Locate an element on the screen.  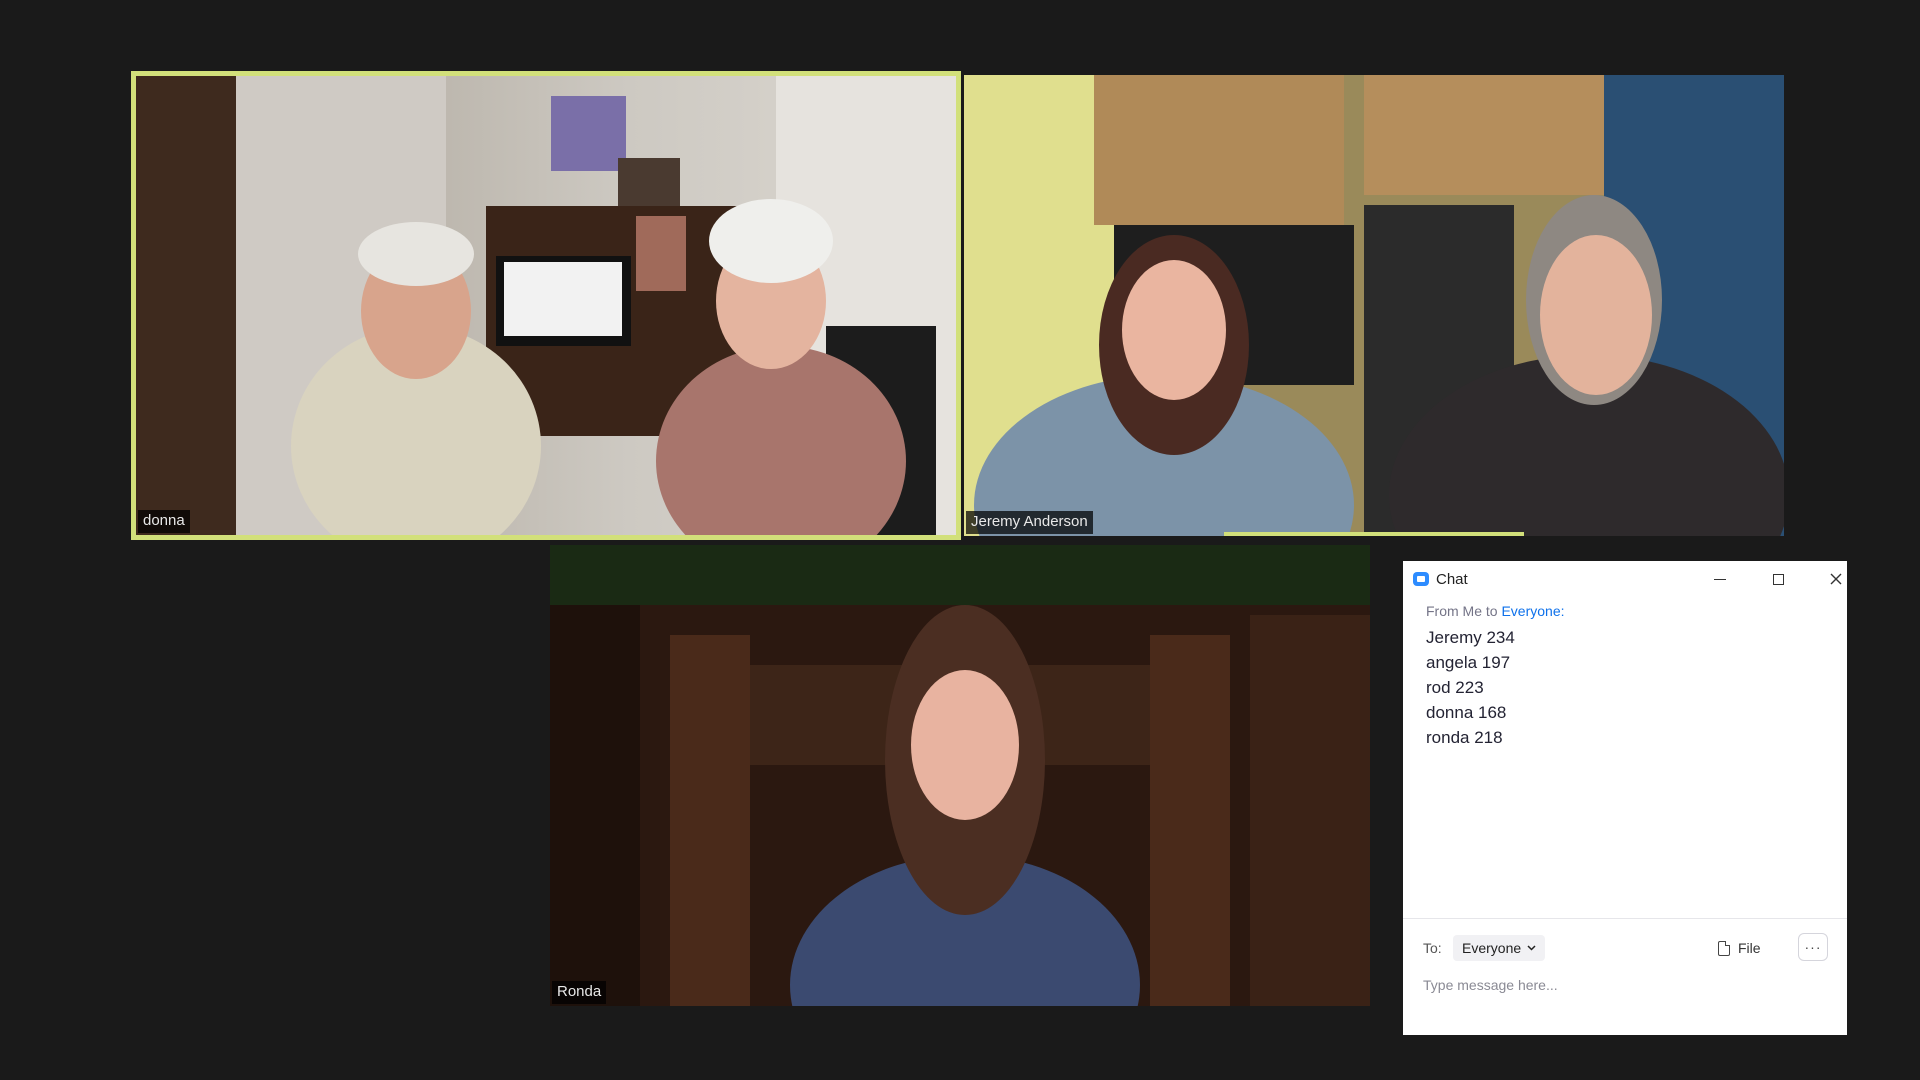
message-line: ronda 218 is located at coordinates (1464, 737).